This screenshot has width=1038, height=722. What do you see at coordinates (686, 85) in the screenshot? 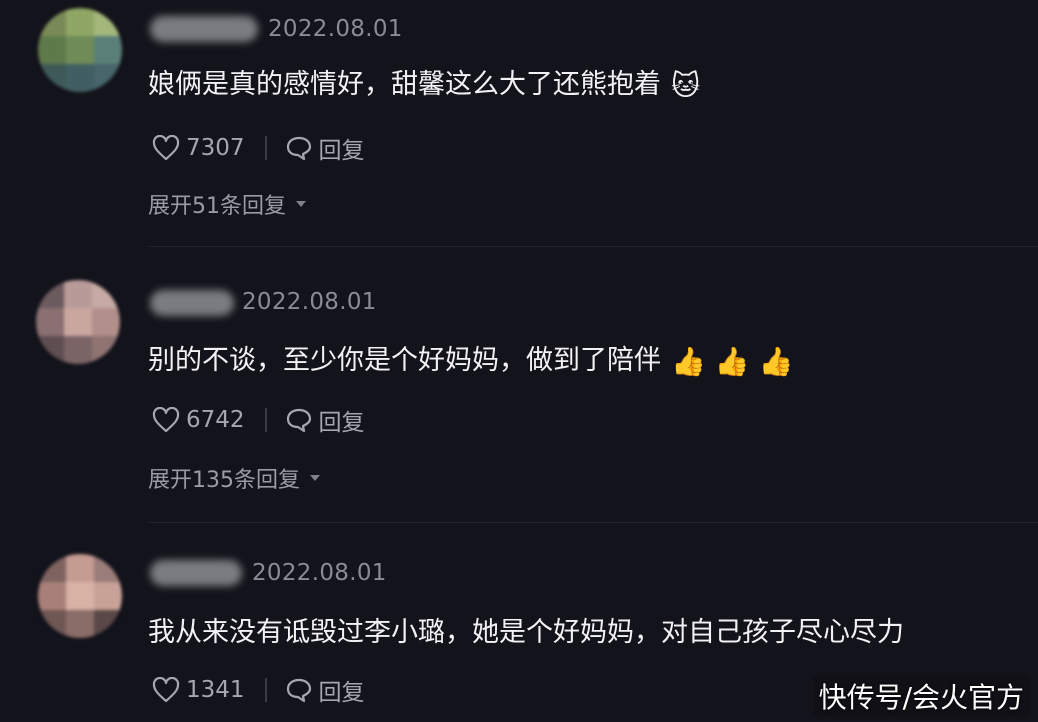
I see `cat-emoji-icon: 🐱` at bounding box center [686, 85].